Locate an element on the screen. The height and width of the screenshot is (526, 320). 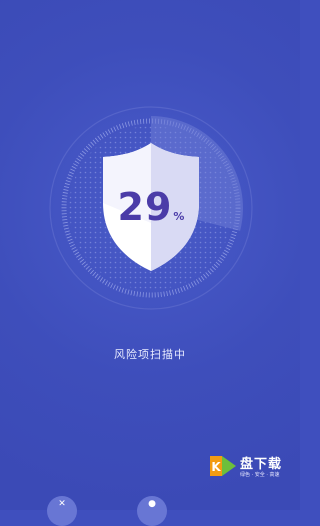
bottom-left-button: ✕ is located at coordinates (62, 511).